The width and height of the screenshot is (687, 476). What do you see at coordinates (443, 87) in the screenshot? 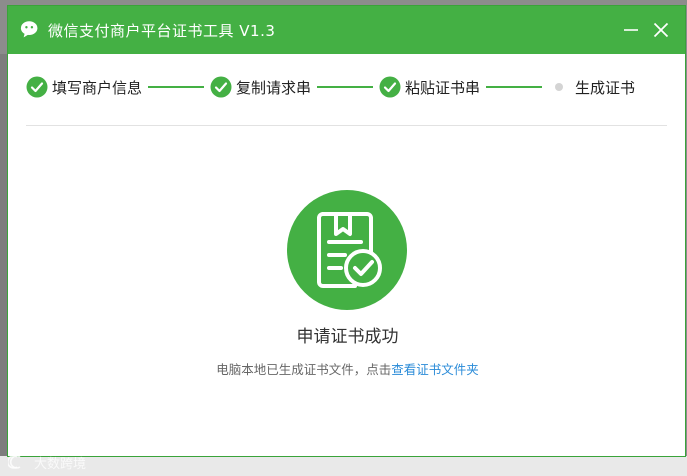
I see `step-label: 粘贴证书串` at bounding box center [443, 87].